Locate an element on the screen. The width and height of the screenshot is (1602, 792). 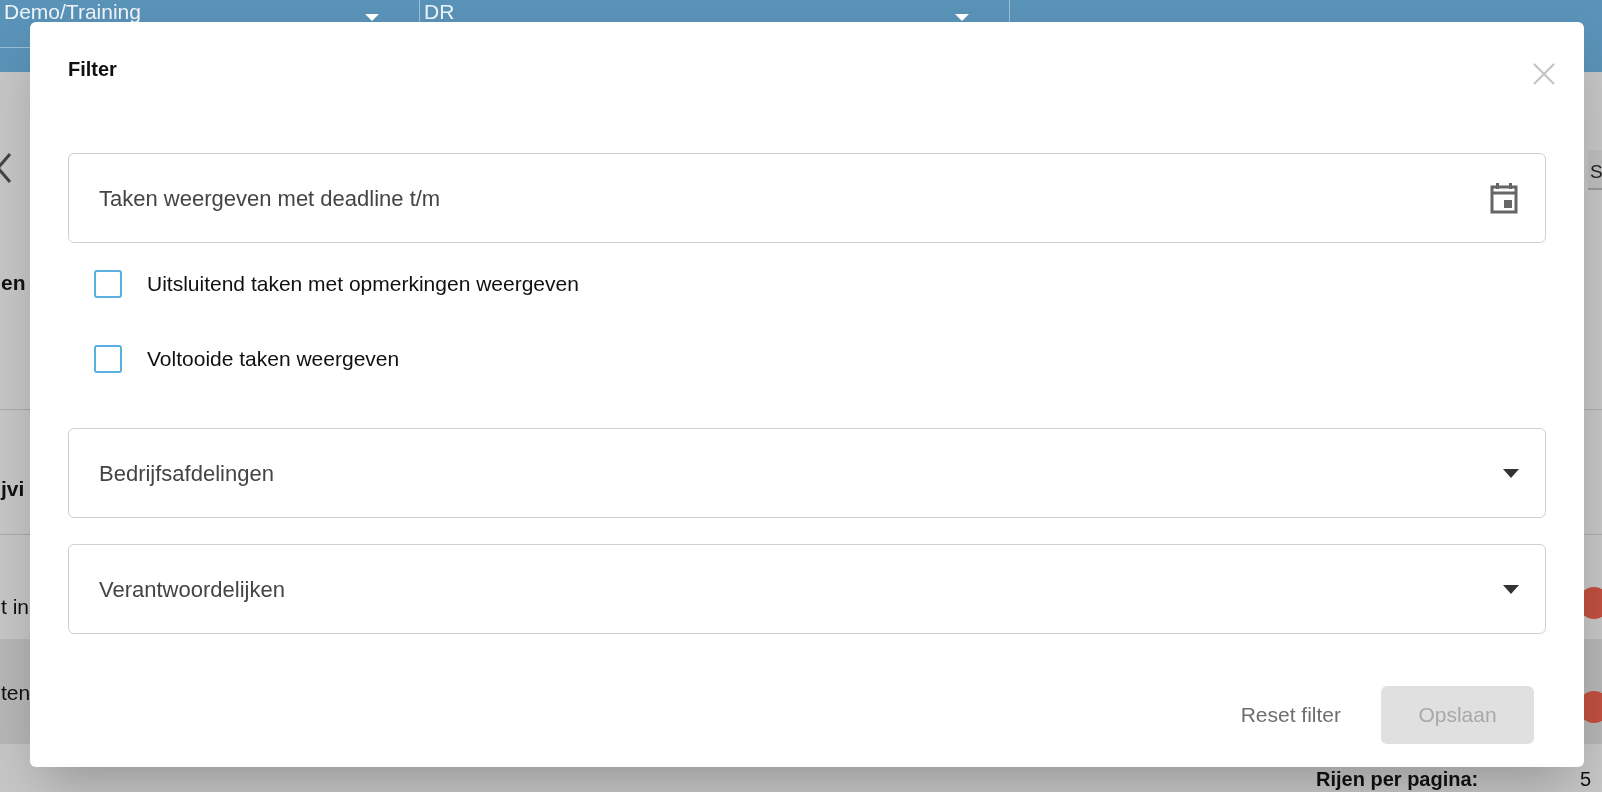
table-text: ten is located at coordinates (16, 692).